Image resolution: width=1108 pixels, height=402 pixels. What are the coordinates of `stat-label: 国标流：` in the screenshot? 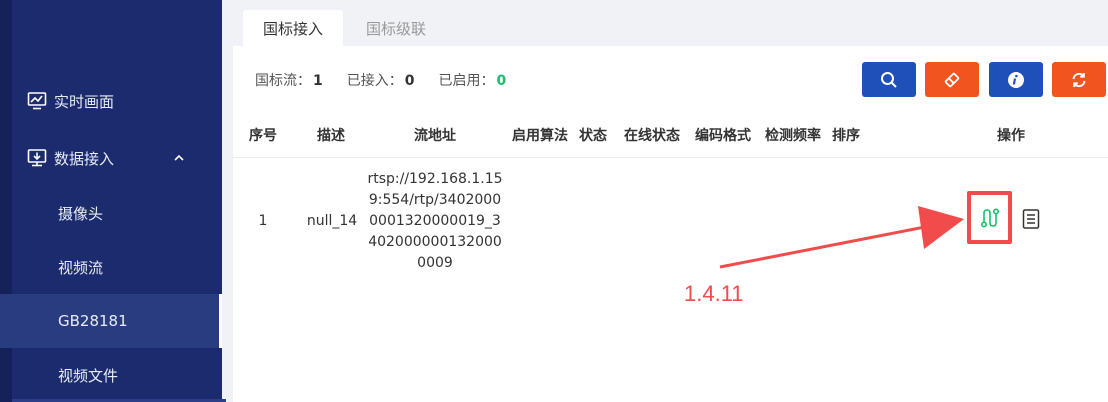 It's located at (283, 81).